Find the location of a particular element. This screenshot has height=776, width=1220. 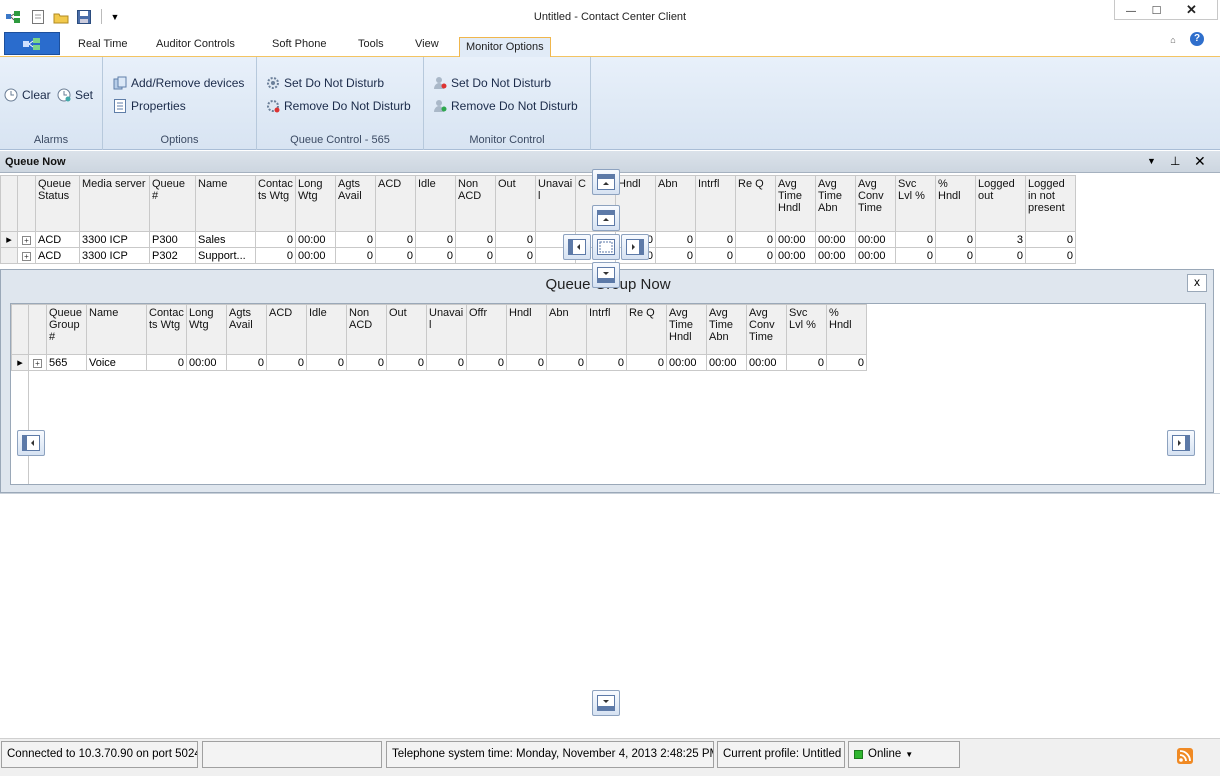

row-selector is located at coordinates (9, 255).